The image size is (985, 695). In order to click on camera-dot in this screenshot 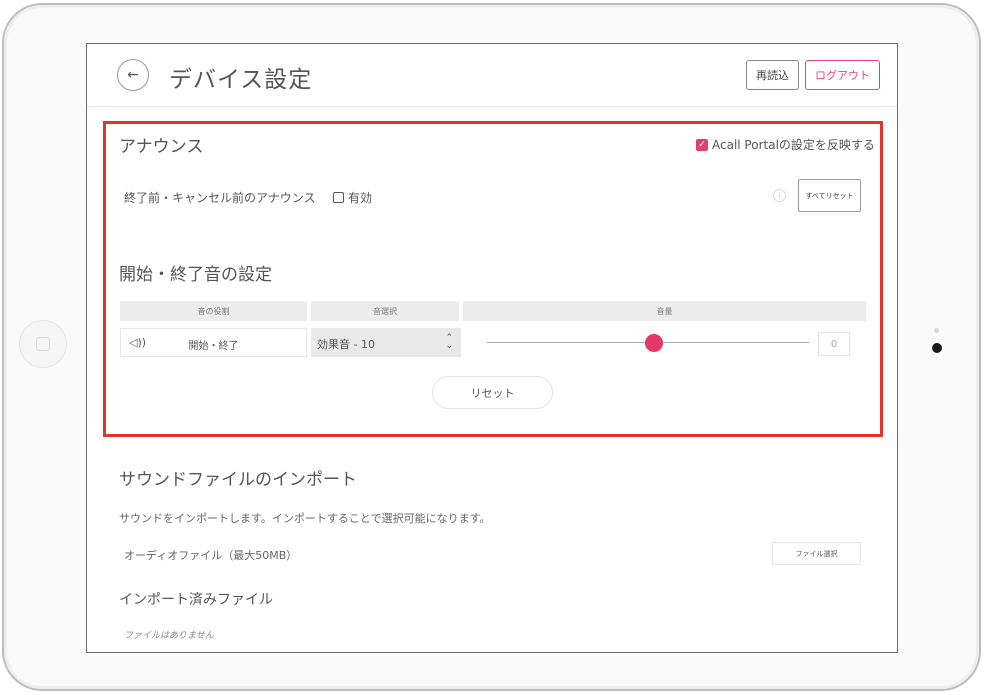, I will do `click(937, 348)`.